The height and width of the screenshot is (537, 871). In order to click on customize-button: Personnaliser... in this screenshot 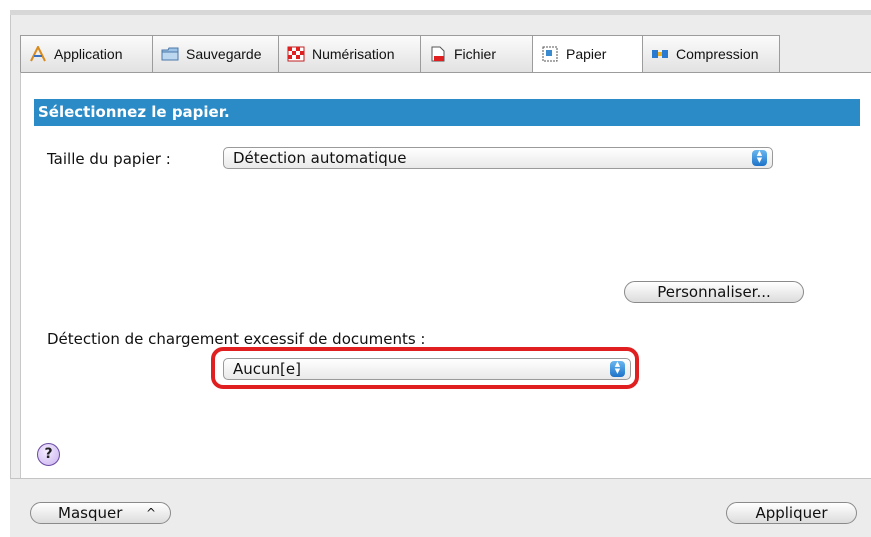, I will do `click(714, 292)`.